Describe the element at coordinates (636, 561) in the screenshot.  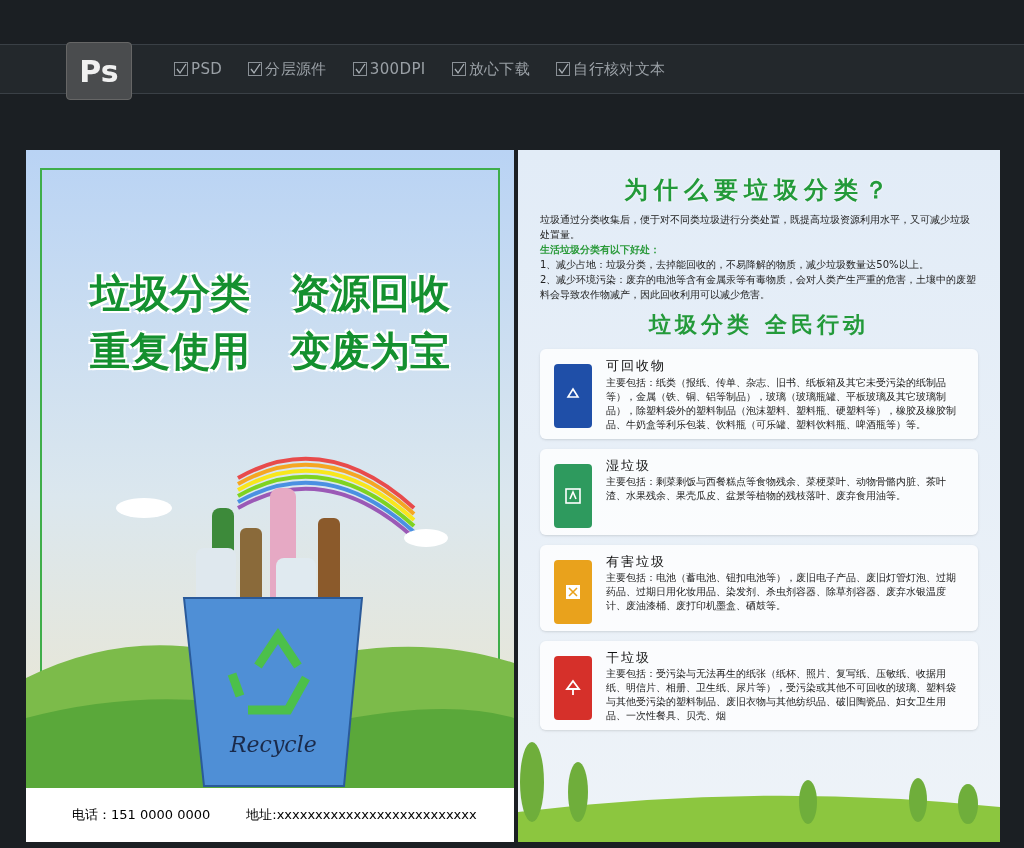
I see `category-name: 有害垃圾` at that location.